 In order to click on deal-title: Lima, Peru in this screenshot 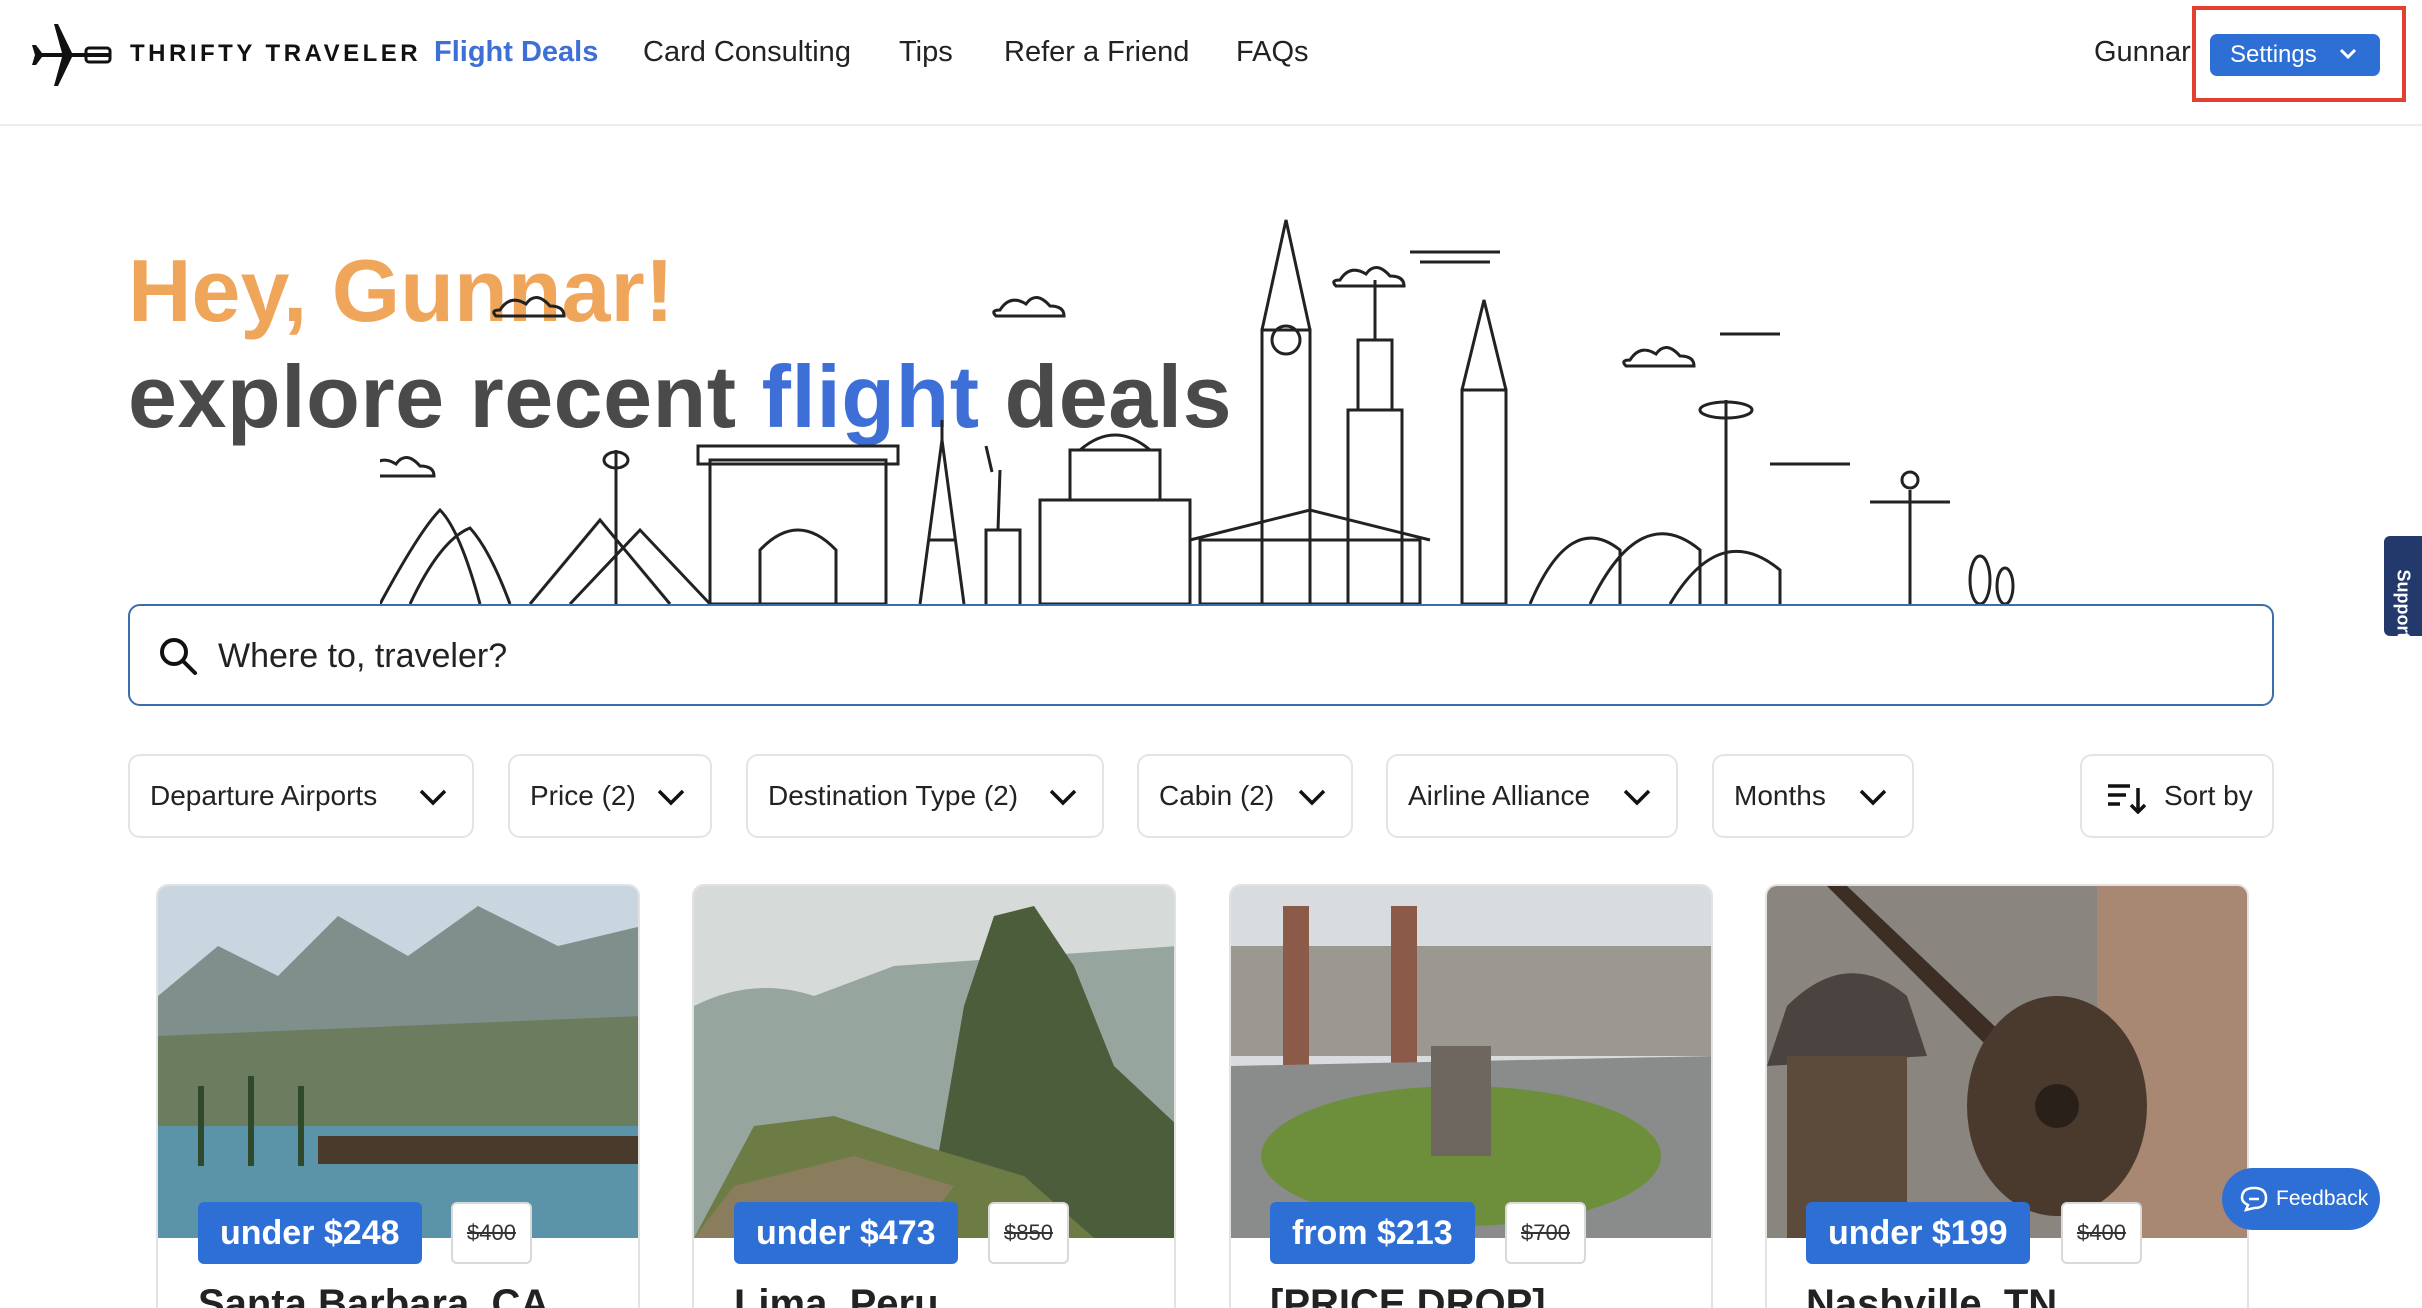, I will do `click(836, 1295)`.